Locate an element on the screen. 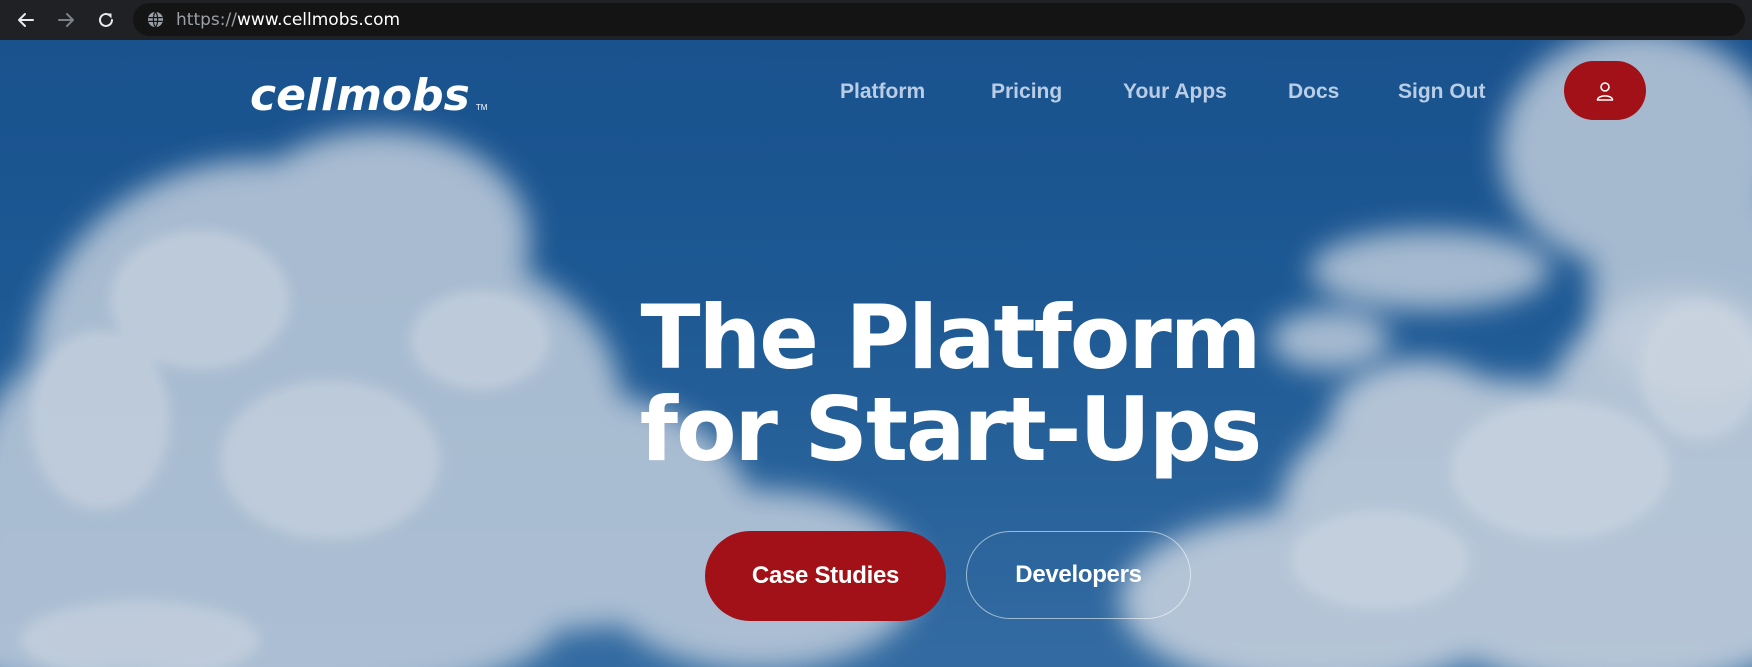 This screenshot has width=1752, height=667. nav-platform: Platform is located at coordinates (882, 92).